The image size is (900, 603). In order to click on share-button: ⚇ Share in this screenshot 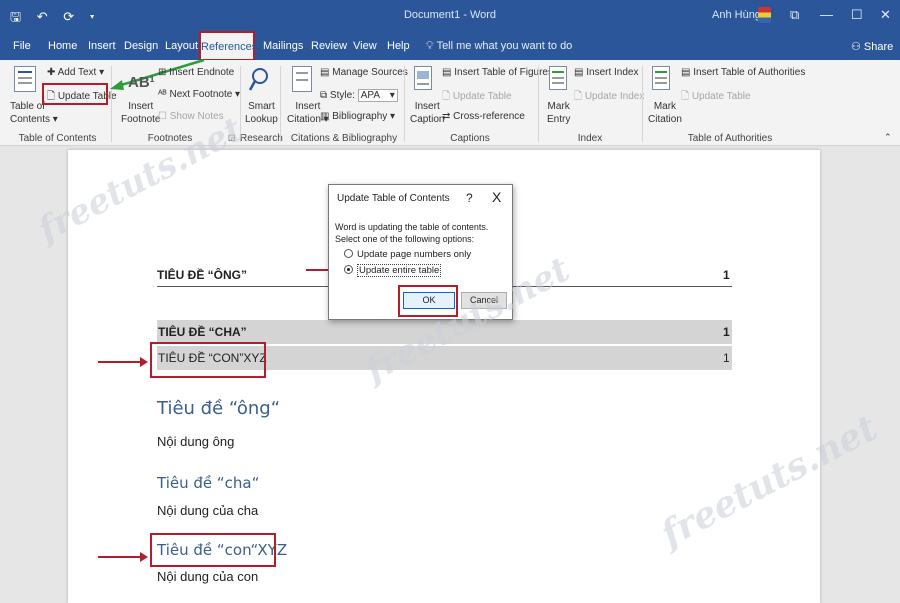, I will do `click(872, 46)`.